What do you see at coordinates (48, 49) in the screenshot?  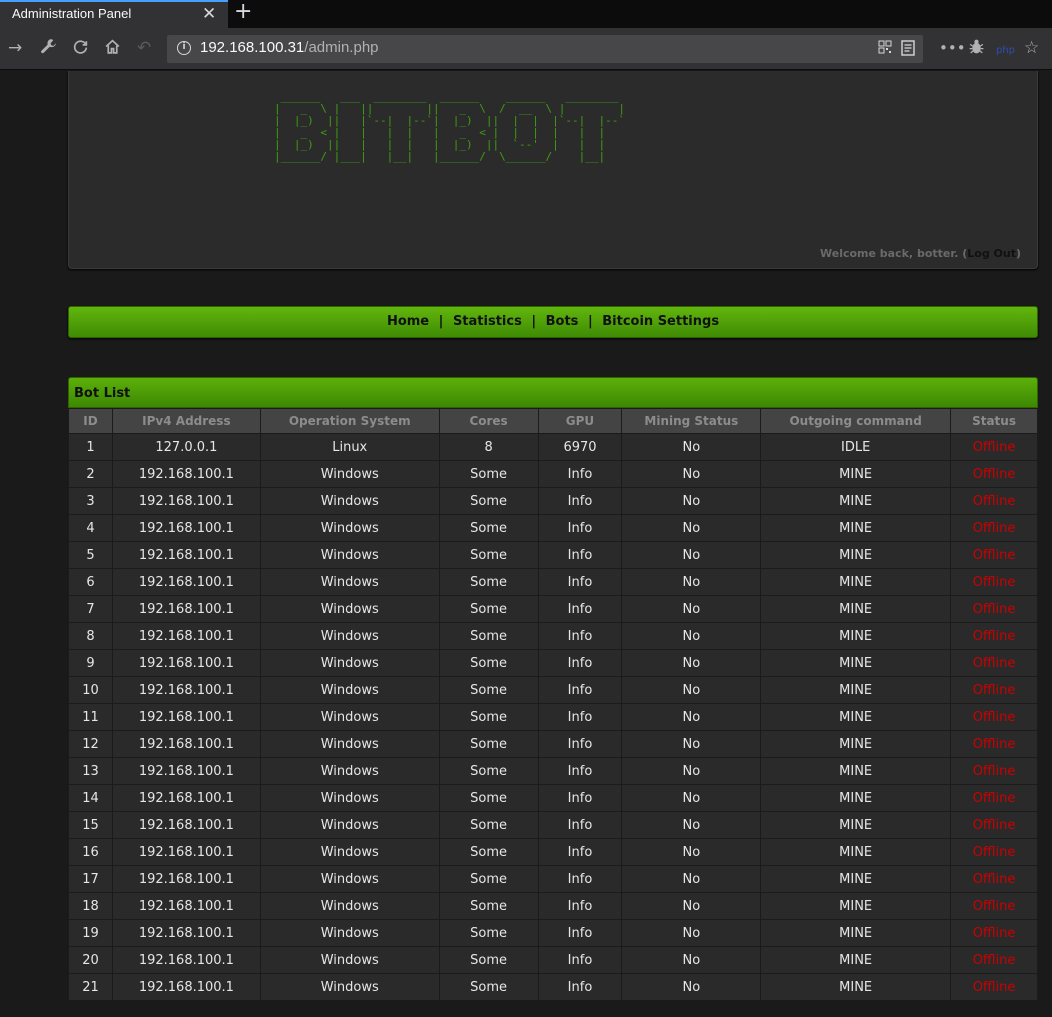 I see `wrench-icon` at bounding box center [48, 49].